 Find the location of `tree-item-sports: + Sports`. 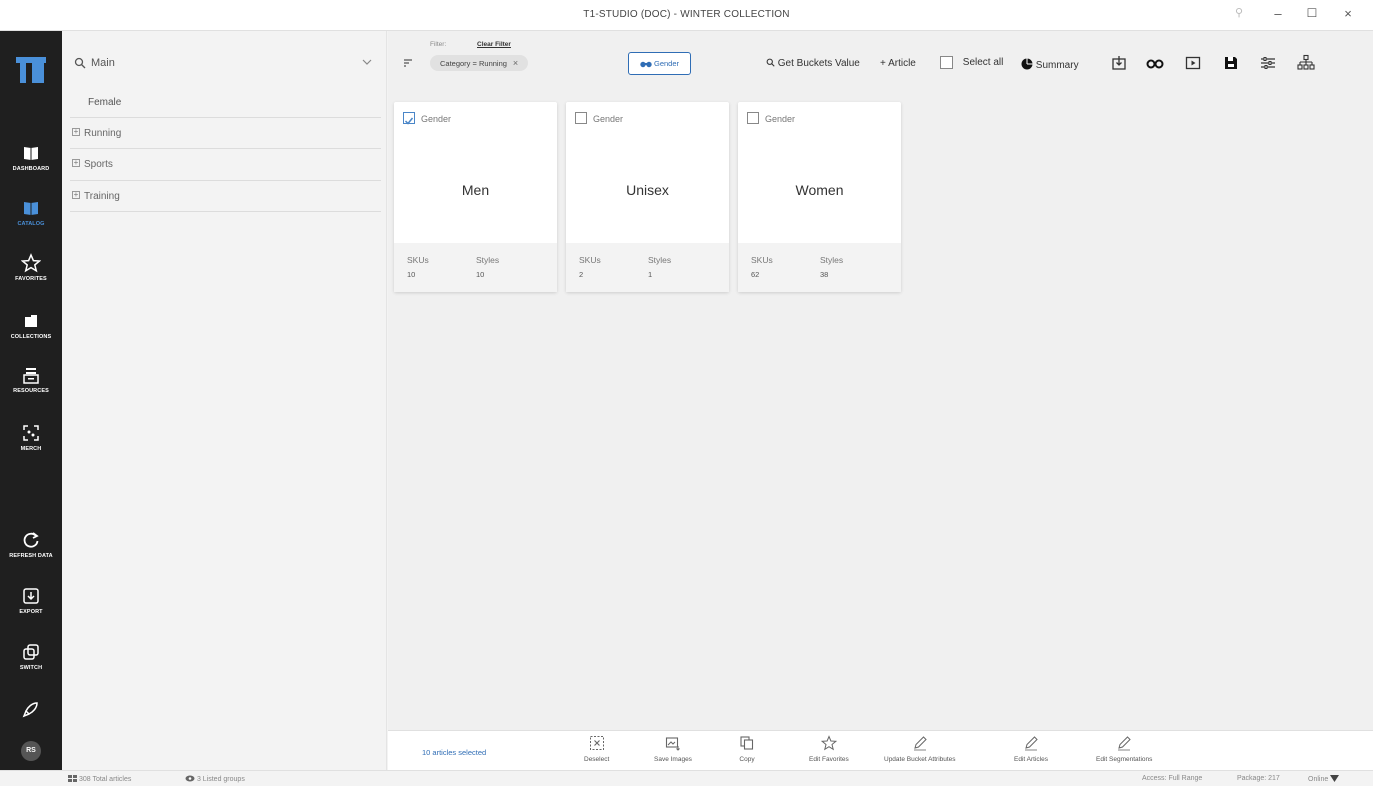

tree-item-sports: + Sports is located at coordinates (225, 163).